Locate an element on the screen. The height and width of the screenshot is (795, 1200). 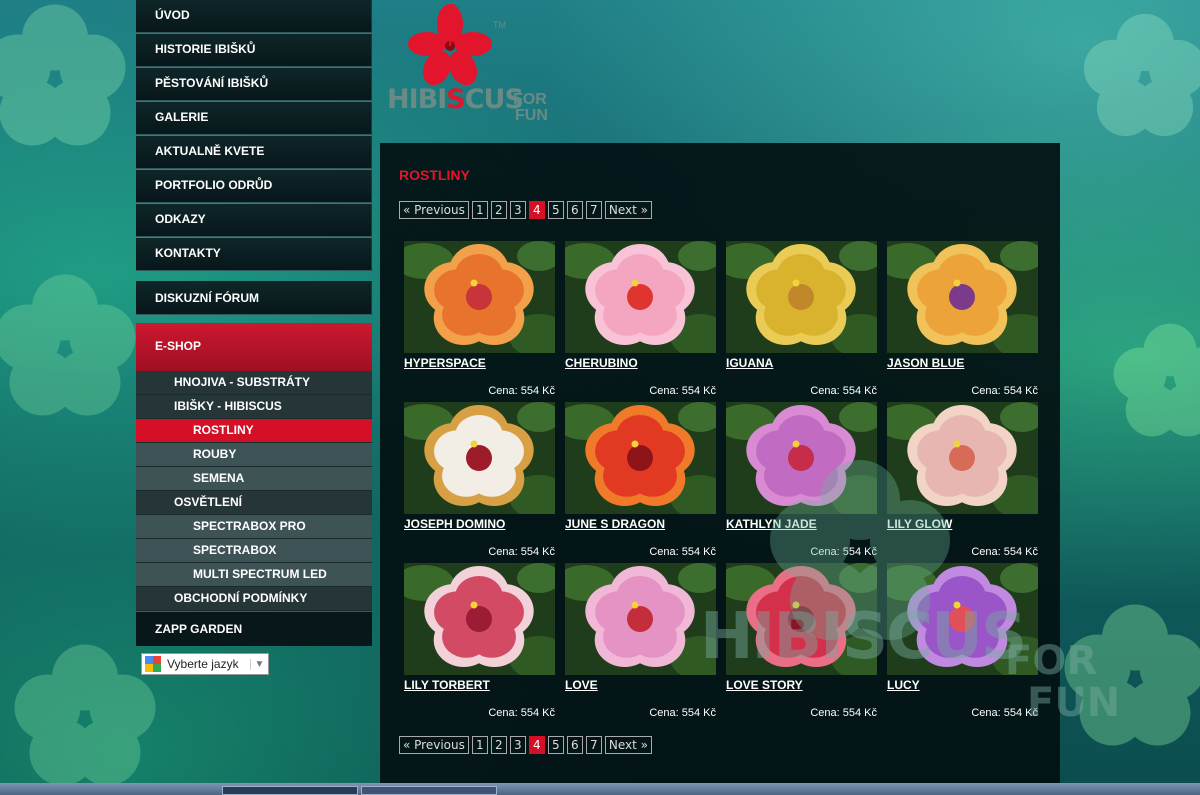
product-name-link: LOVE is located at coordinates (640, 685).